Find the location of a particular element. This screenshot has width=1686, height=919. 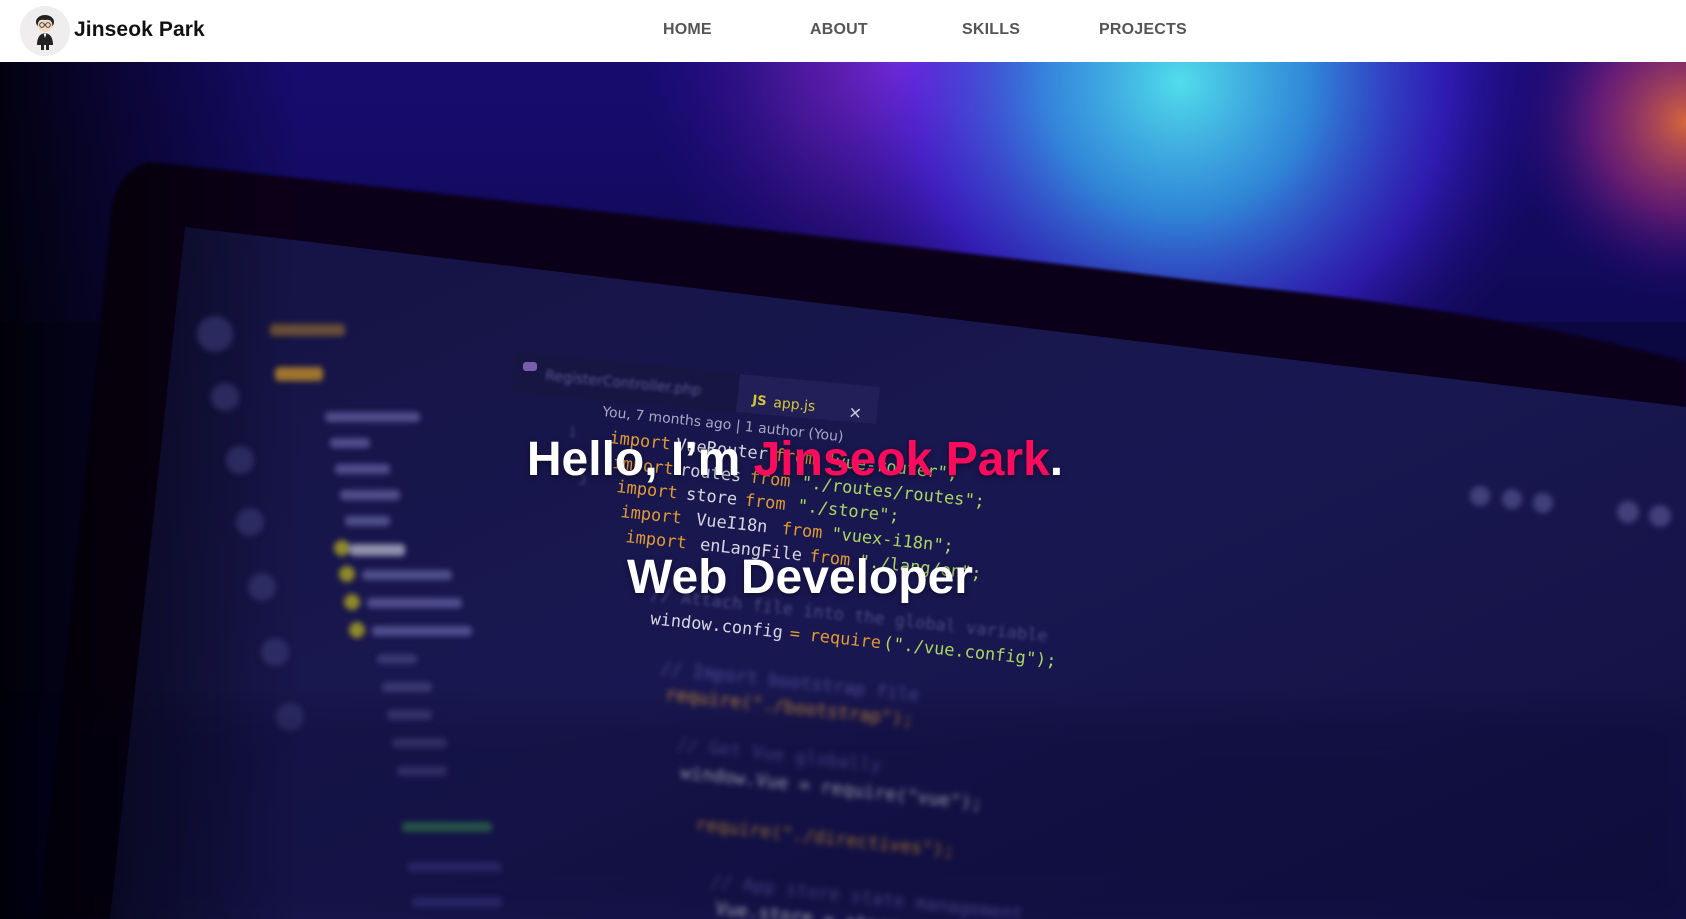

hero-headline: Hello, I’m Jinseok Park. is located at coordinates (795, 460).